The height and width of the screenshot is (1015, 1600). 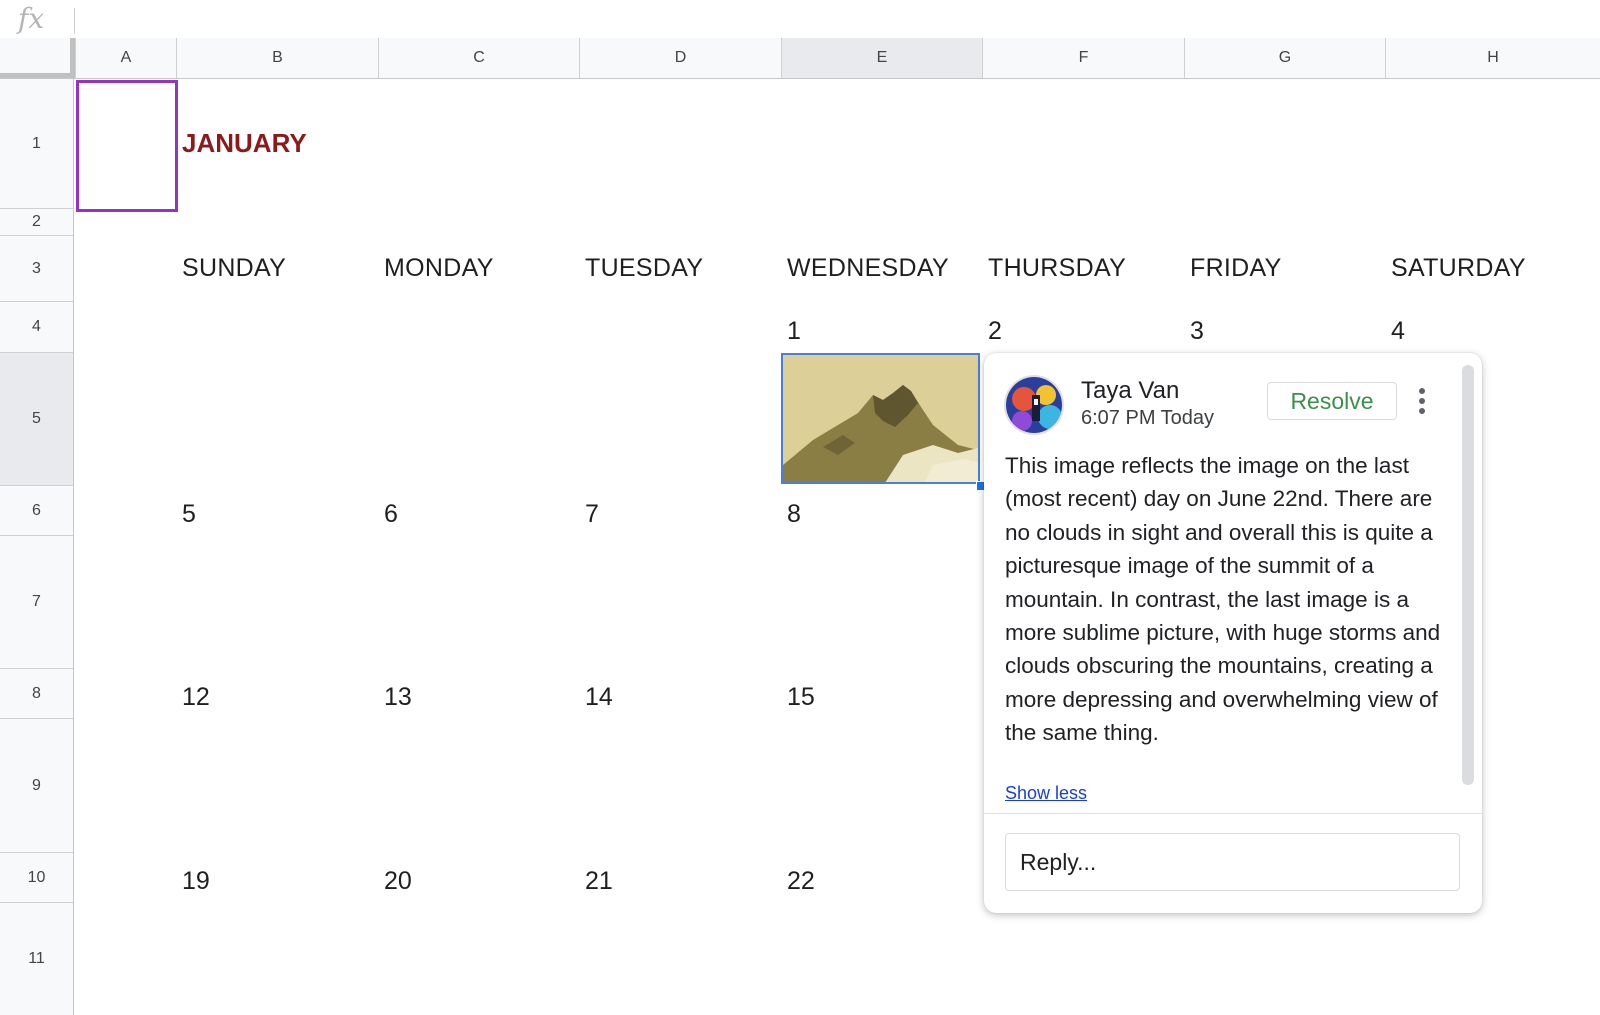 I want to click on day-header-friday: FRIDAY, so click(x=1236, y=268).